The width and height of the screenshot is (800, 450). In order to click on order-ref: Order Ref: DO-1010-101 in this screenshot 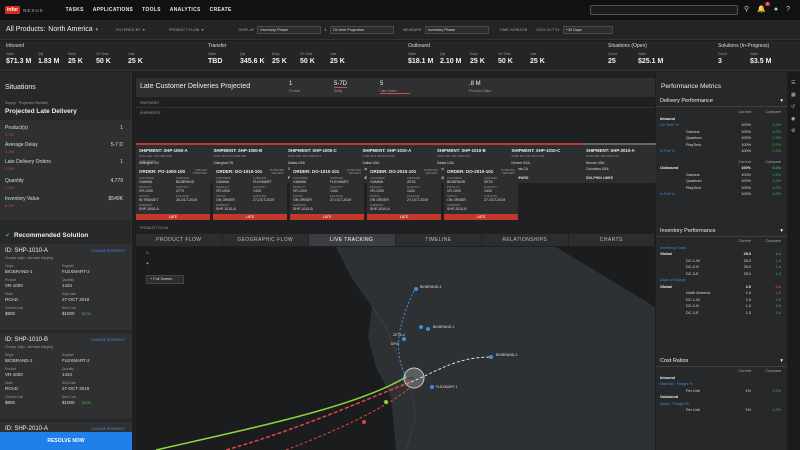, I will do `click(379, 156)`.